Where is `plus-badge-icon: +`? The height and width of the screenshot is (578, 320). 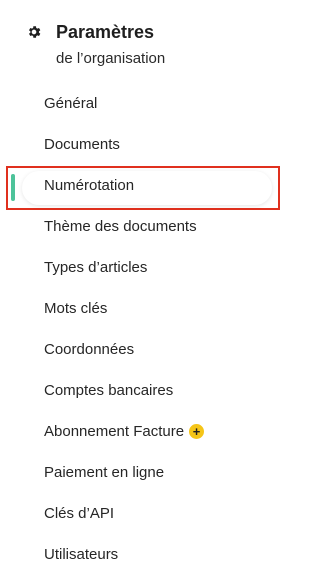
plus-badge-icon: + is located at coordinates (197, 431).